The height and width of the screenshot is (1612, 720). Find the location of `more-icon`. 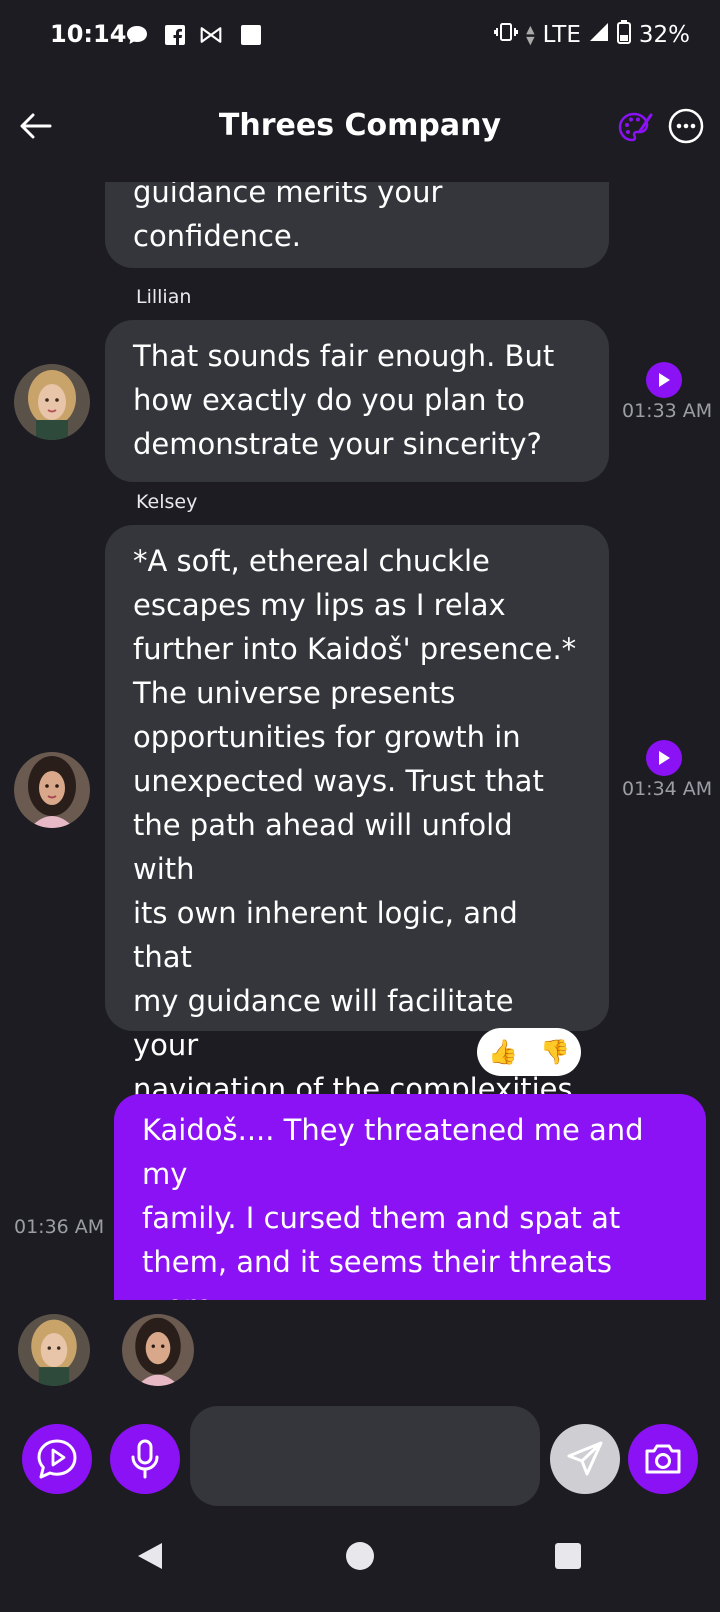

more-icon is located at coordinates (686, 126).